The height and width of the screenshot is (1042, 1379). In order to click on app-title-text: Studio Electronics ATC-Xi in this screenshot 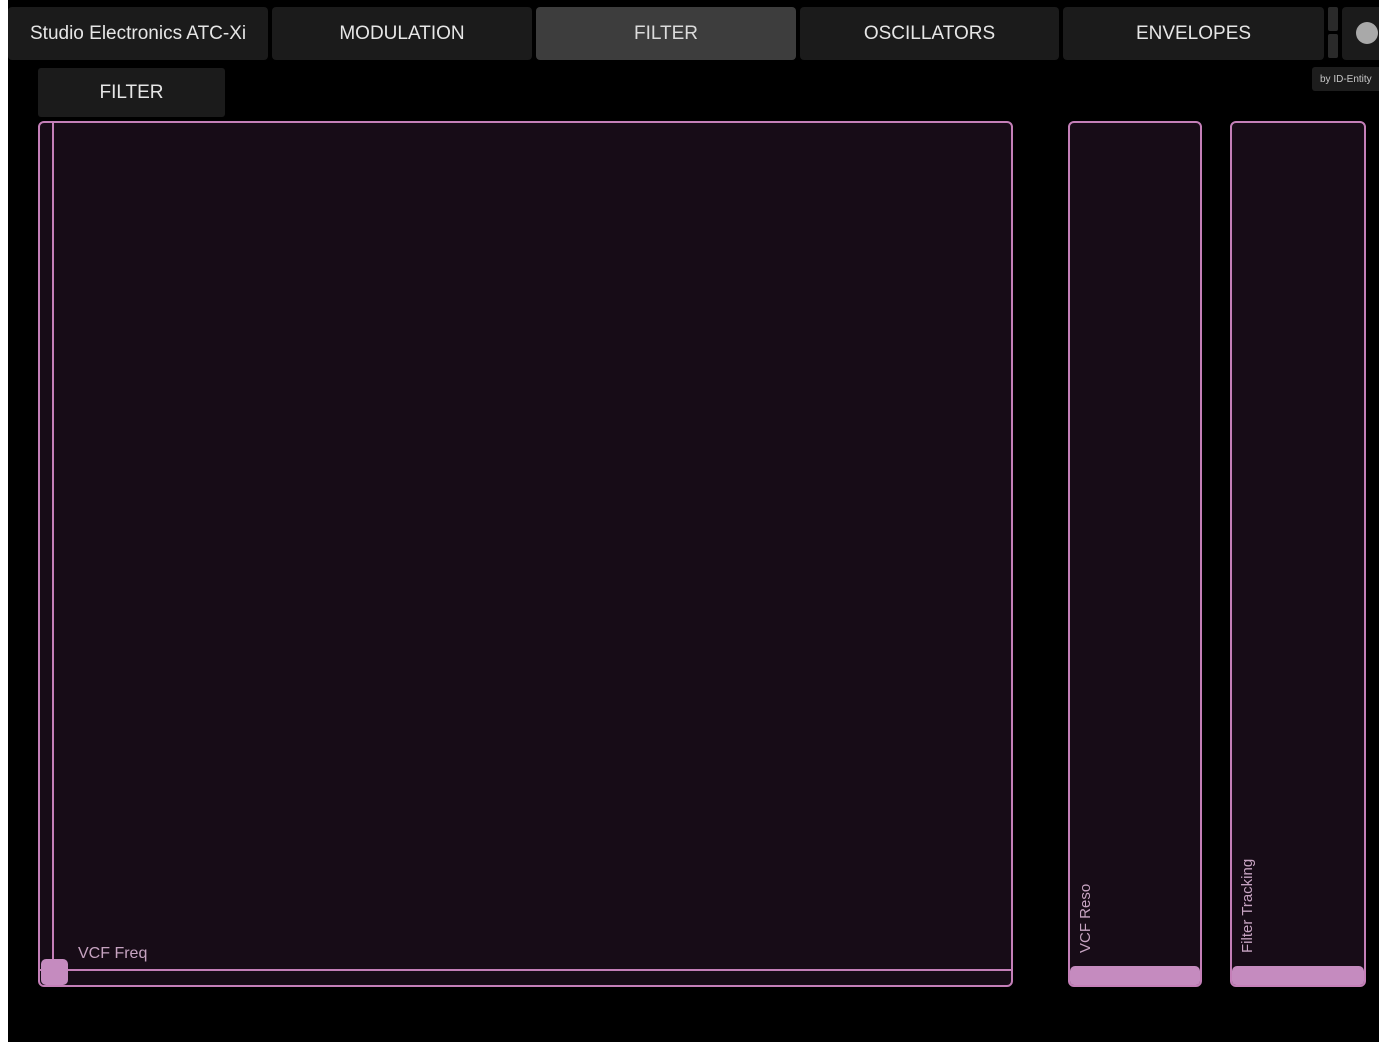, I will do `click(138, 33)`.